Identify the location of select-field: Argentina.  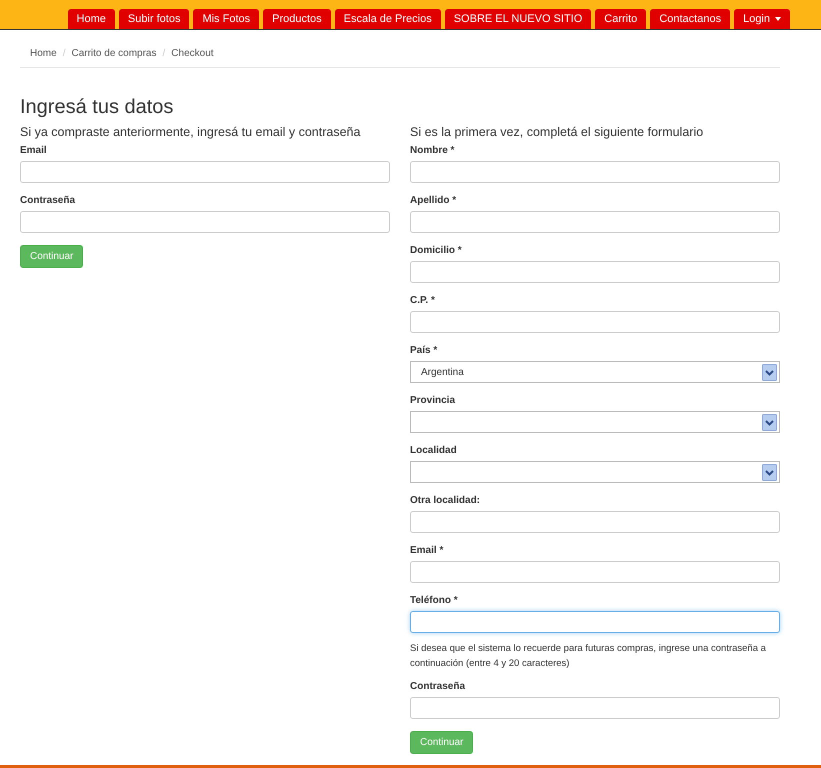
(595, 372).